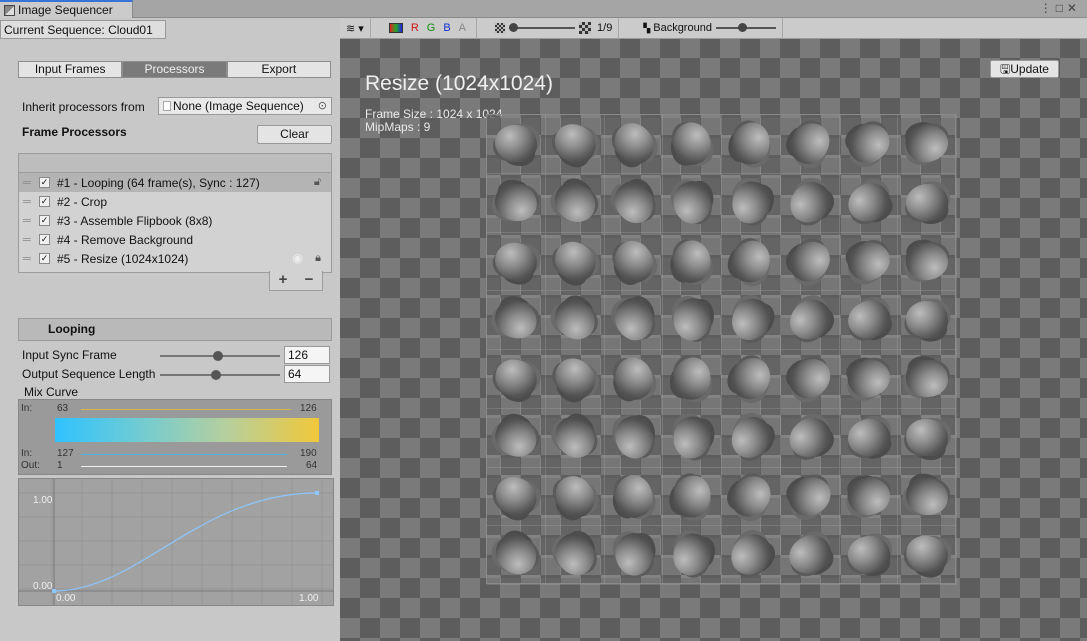 This screenshot has height=641, width=1087. Describe the element at coordinates (543, 9) in the screenshot. I see `window-tab-bar: Image Sequencer ⋮□✕` at that location.